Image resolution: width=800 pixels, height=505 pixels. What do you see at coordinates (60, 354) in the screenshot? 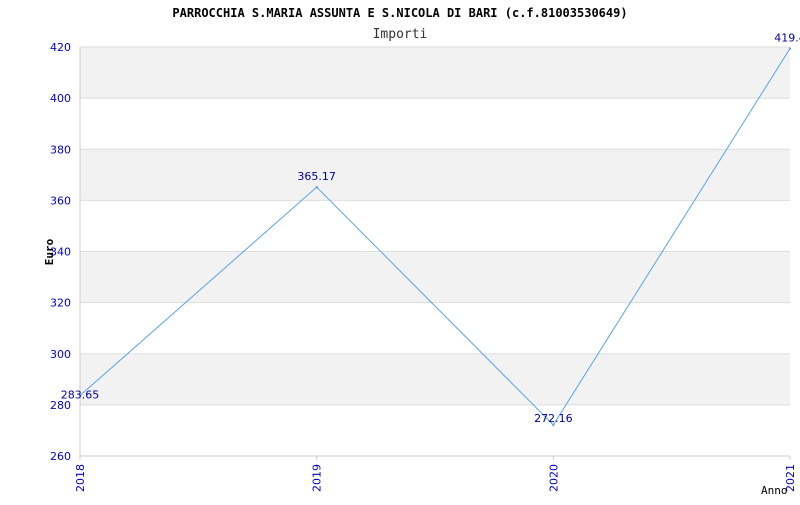
I see `y-tick-label: 300` at bounding box center [60, 354].